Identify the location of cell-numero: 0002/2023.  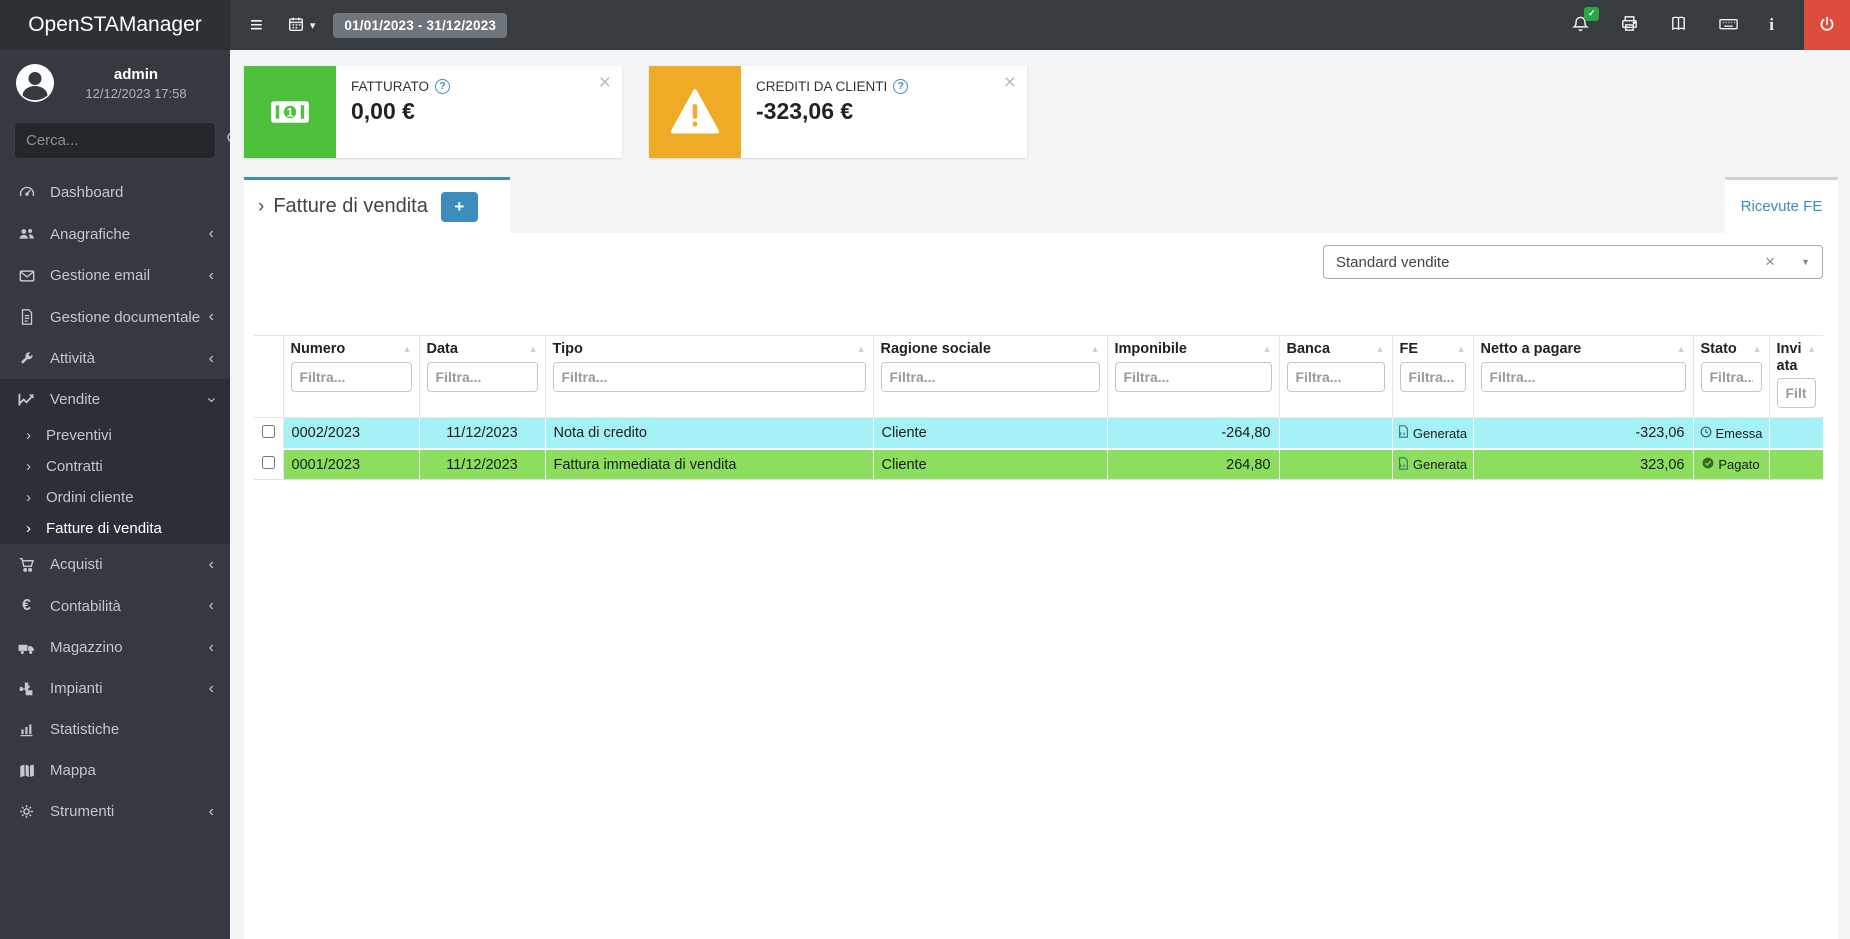
(351, 433).